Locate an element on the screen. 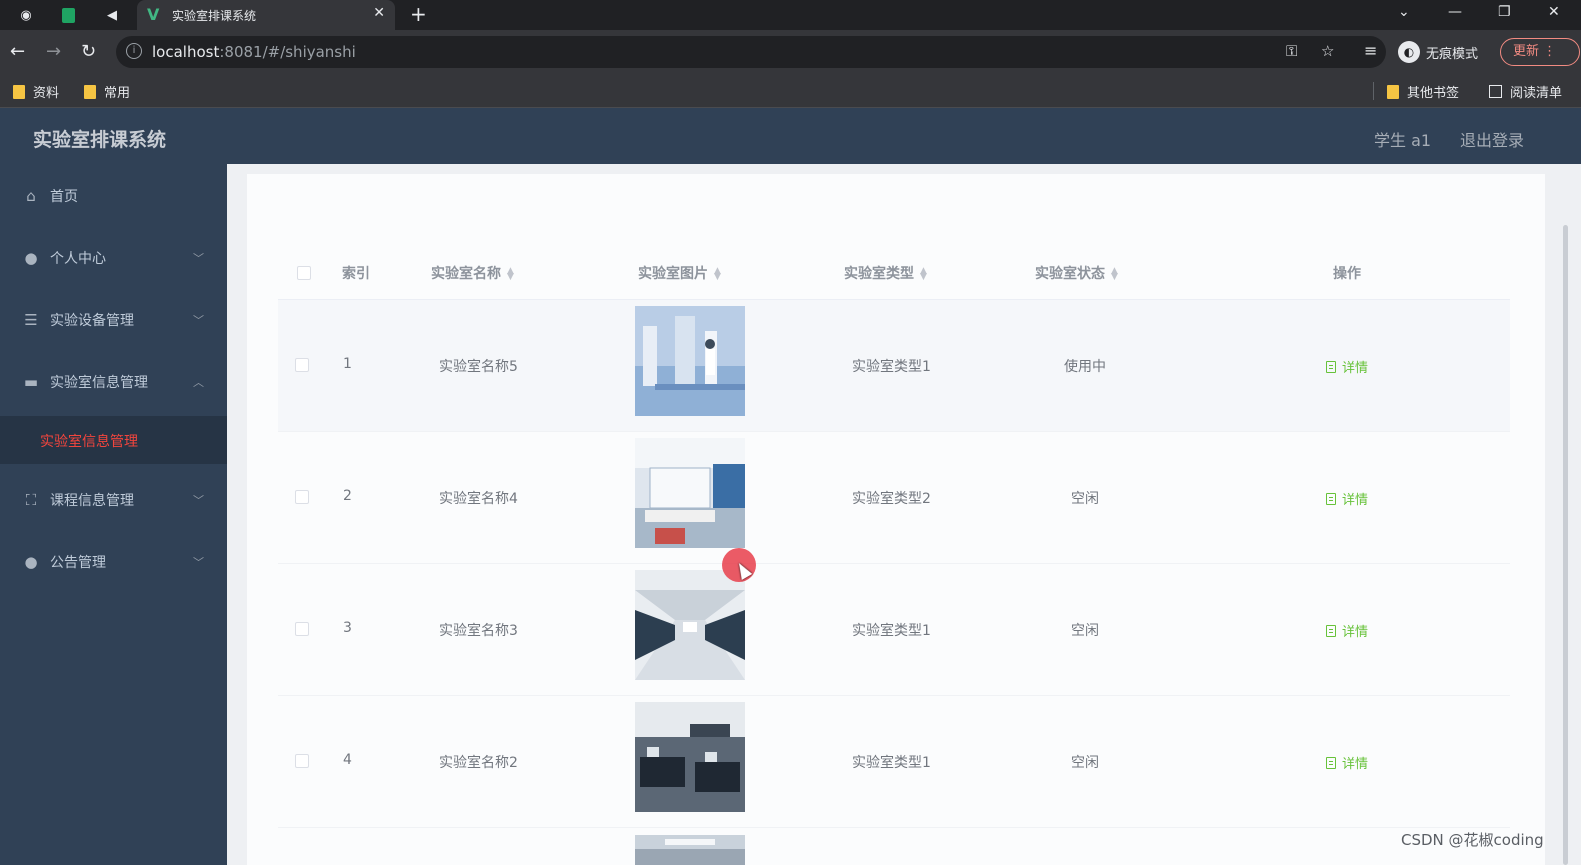  bookmark-star-icon: ☆ is located at coordinates (1327, 51).